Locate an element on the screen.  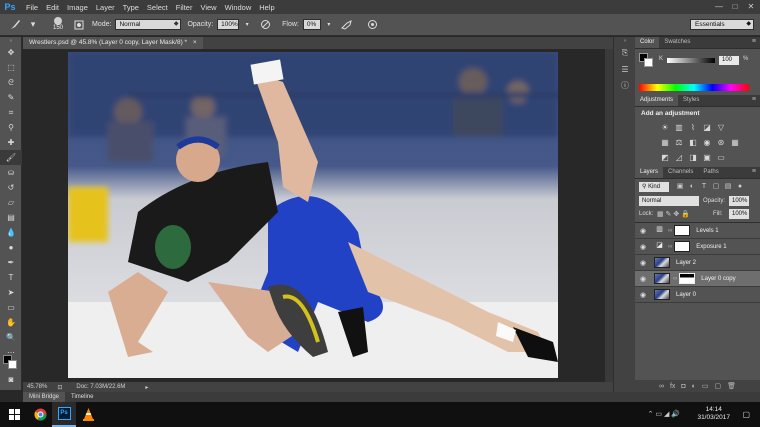
exposure-icon: ◪ is located at coordinates (707, 127).